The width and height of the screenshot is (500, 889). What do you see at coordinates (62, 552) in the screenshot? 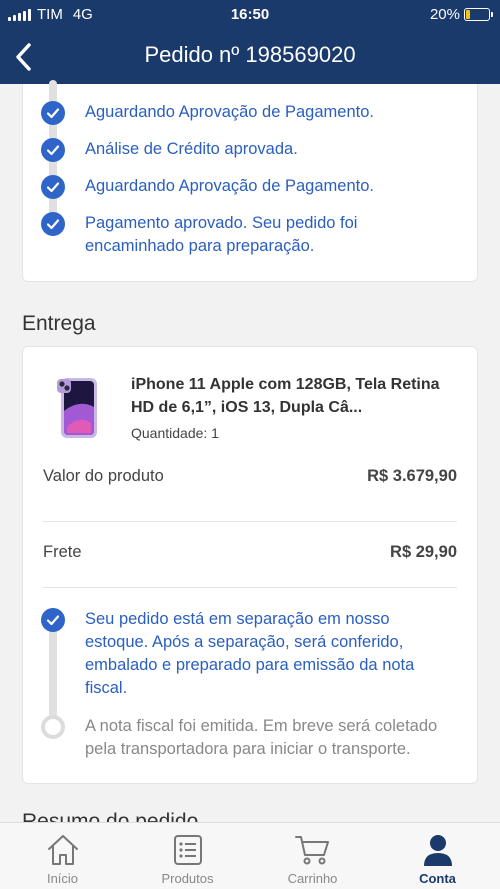
I see `shipping-label: Frete` at bounding box center [62, 552].